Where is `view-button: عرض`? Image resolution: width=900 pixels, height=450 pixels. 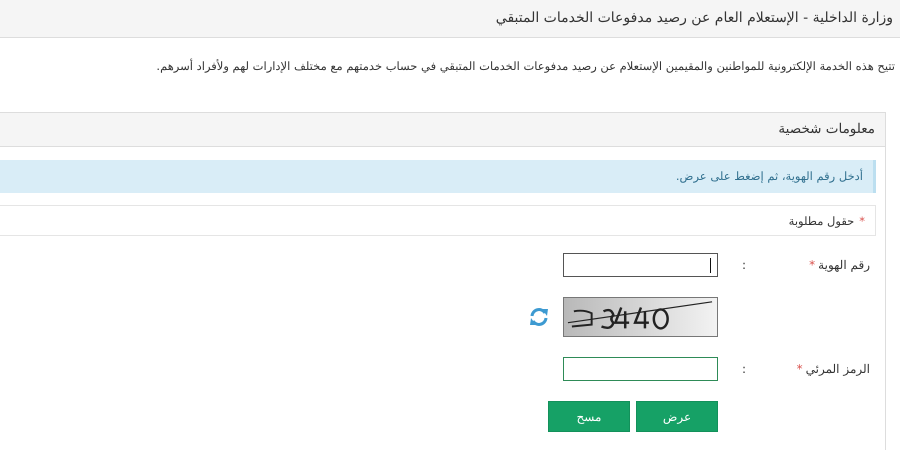
view-button: عرض is located at coordinates (677, 416).